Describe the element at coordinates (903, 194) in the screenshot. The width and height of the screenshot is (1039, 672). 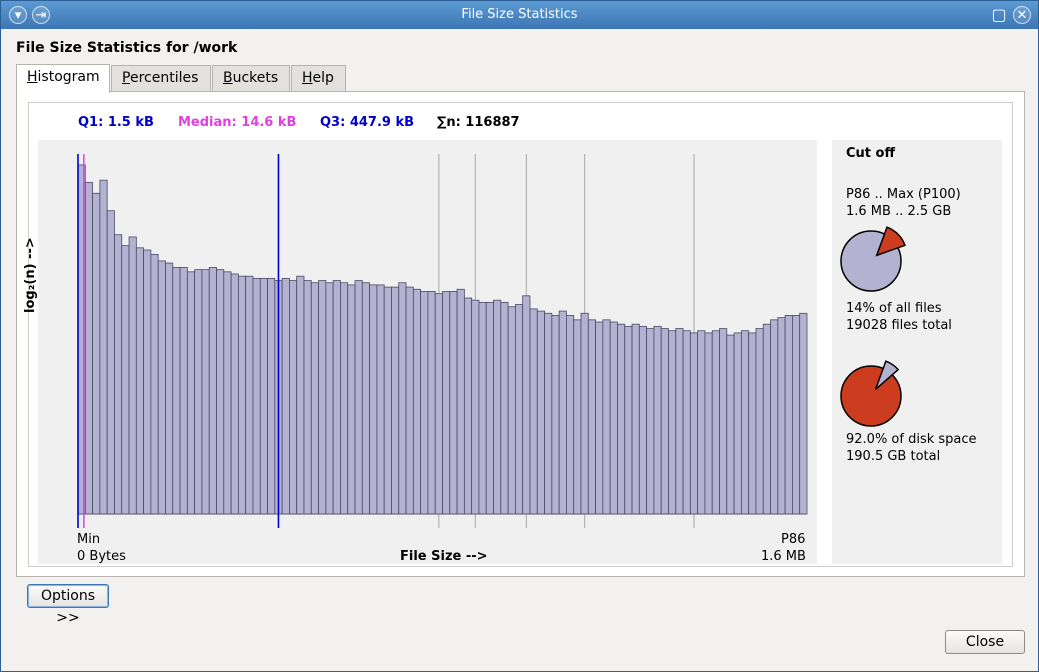
I see `cutoff-range-label: P86 .. Max (P100)` at that location.